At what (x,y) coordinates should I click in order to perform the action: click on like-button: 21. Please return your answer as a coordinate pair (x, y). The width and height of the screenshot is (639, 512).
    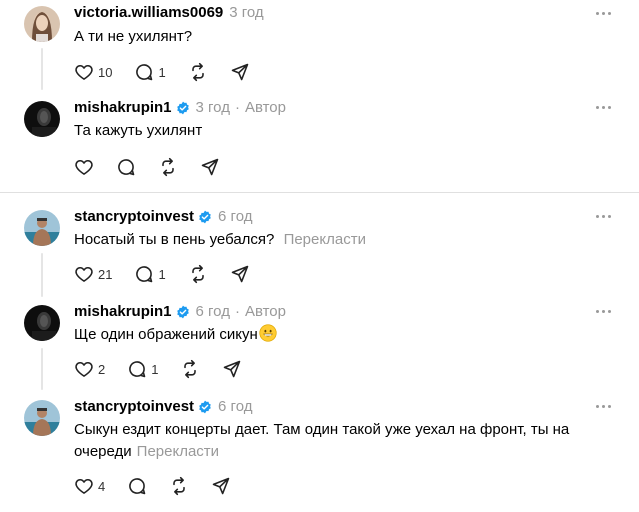
    Looking at the image, I should click on (93, 274).